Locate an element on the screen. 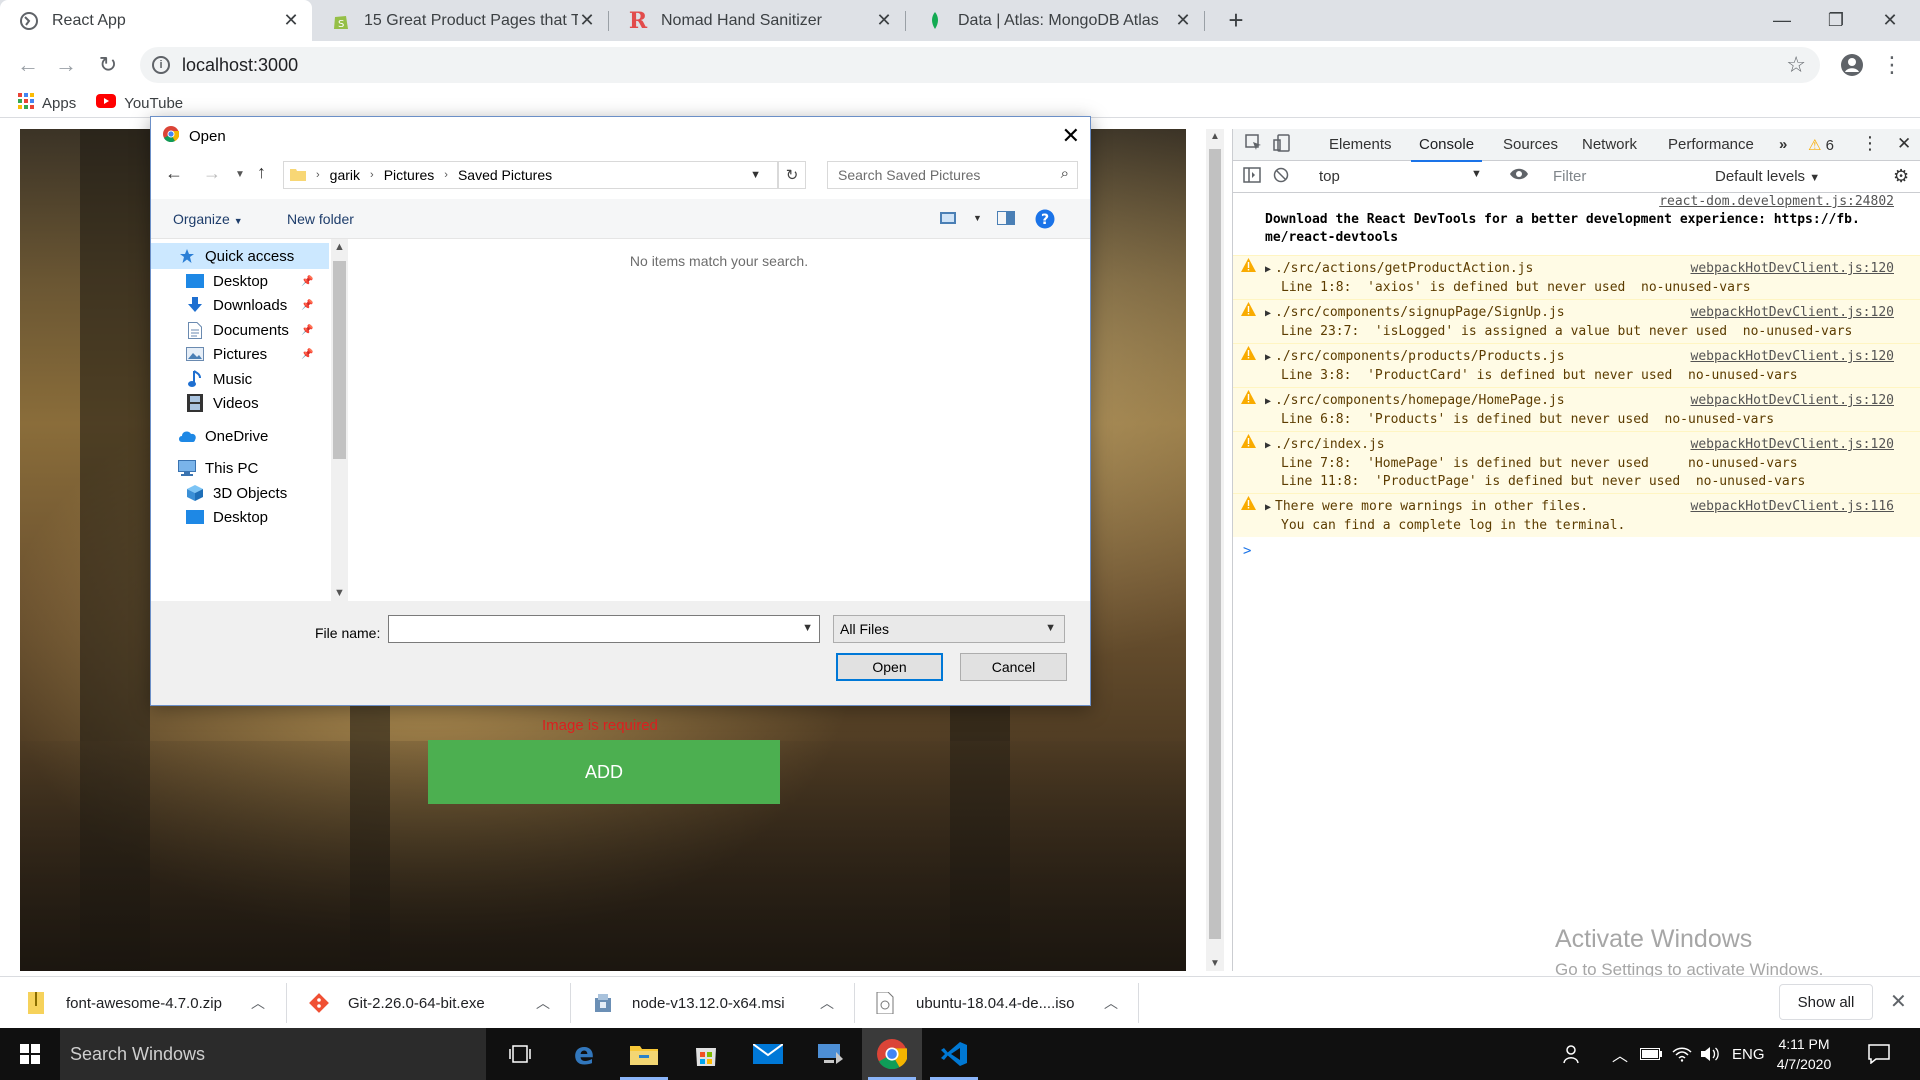 The height and width of the screenshot is (1080, 1920). battery-icon is located at coordinates (1651, 1054).